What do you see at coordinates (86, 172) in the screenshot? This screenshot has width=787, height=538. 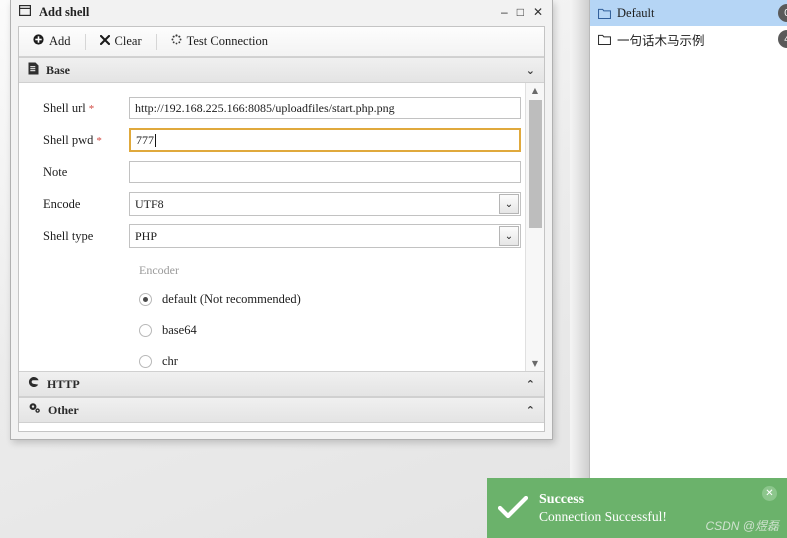 I see `field-label: Note` at bounding box center [86, 172].